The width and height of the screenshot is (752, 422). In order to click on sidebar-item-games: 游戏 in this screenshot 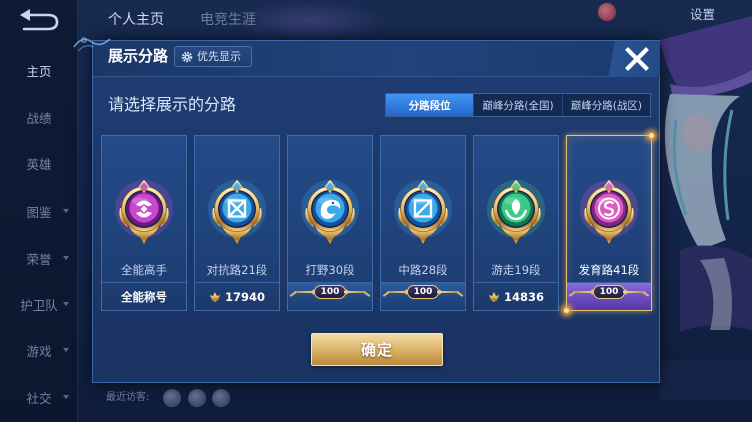, I will do `click(39, 350)`.